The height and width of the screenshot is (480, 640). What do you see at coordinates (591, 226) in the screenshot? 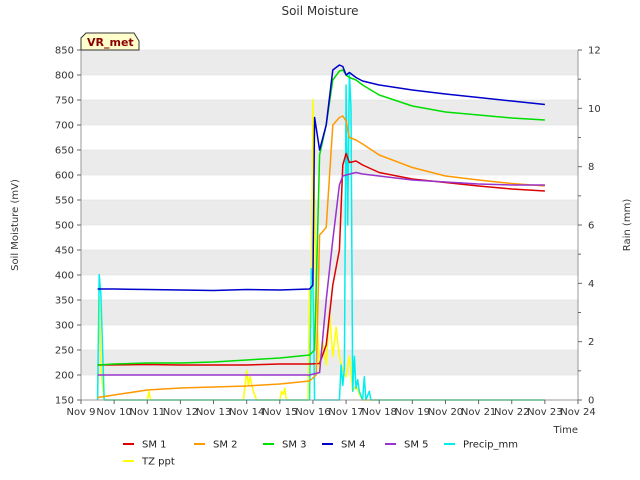
I see `y2-tick-label: 6` at bounding box center [591, 226].